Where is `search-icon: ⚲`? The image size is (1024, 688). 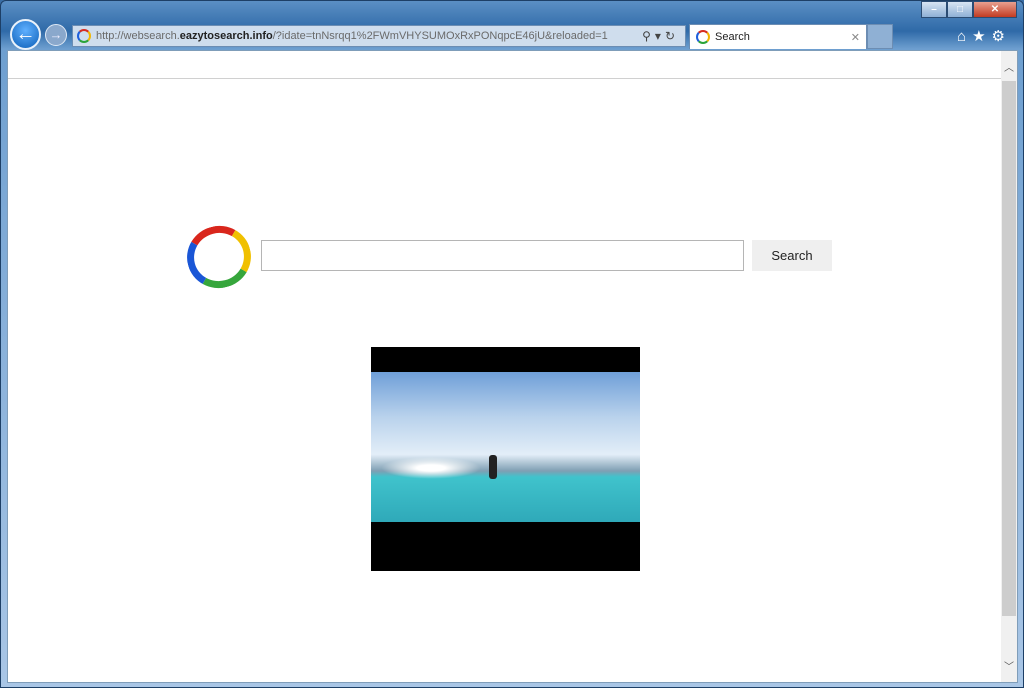
search-icon: ⚲ is located at coordinates (648, 36).